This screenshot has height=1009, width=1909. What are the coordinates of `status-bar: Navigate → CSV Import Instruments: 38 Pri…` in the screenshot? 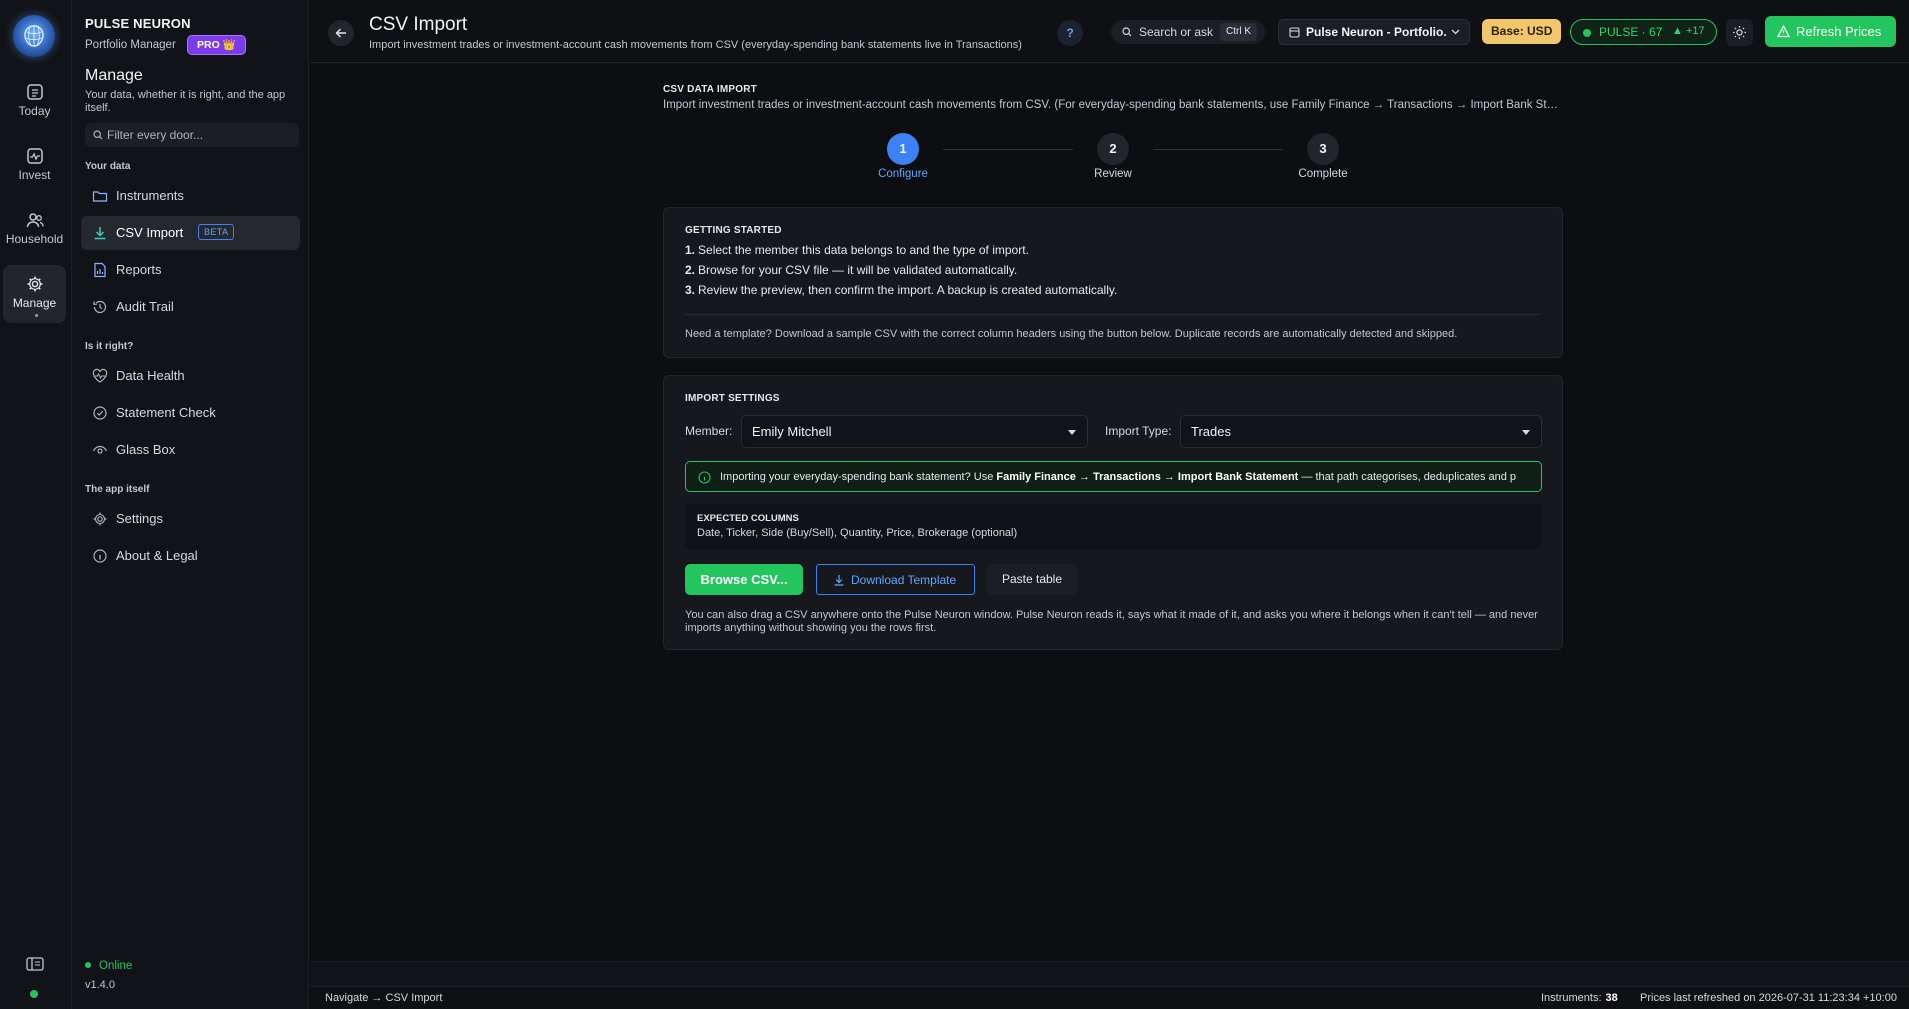 It's located at (1109, 997).